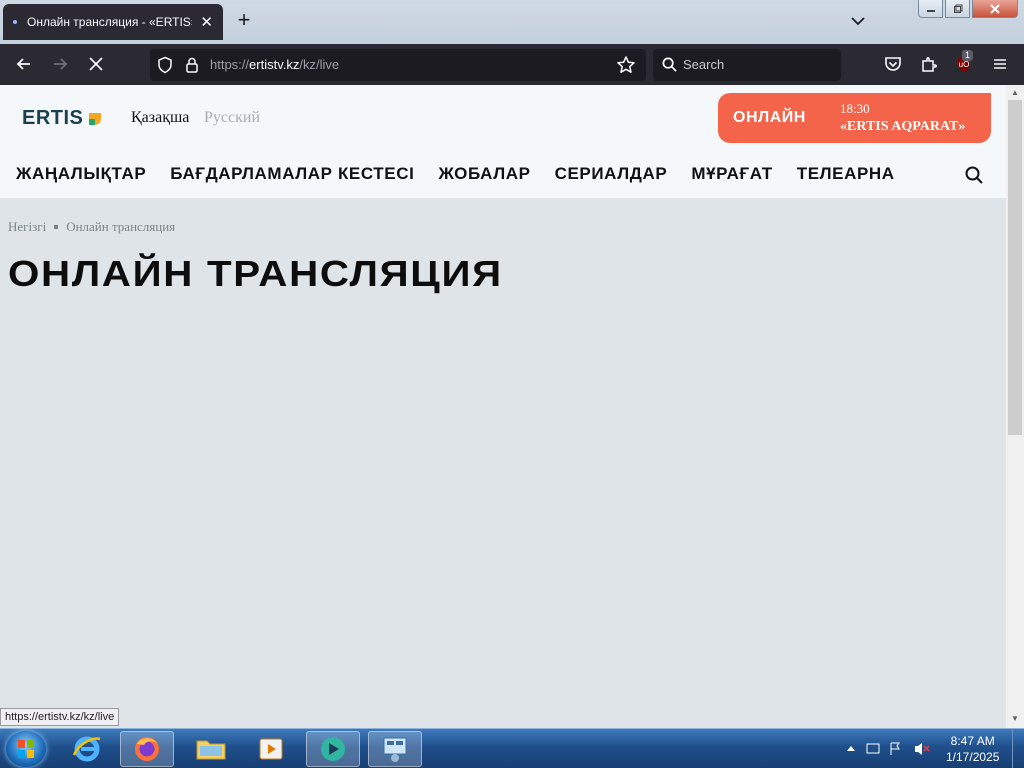 This screenshot has width=1024, height=768. I want to click on action-center-flag-icon, so click(895, 748).